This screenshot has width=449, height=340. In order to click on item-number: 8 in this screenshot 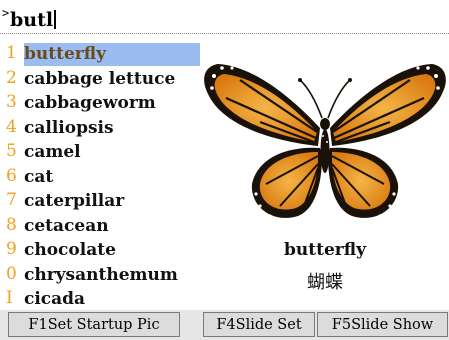, I will do `click(11, 224)`.